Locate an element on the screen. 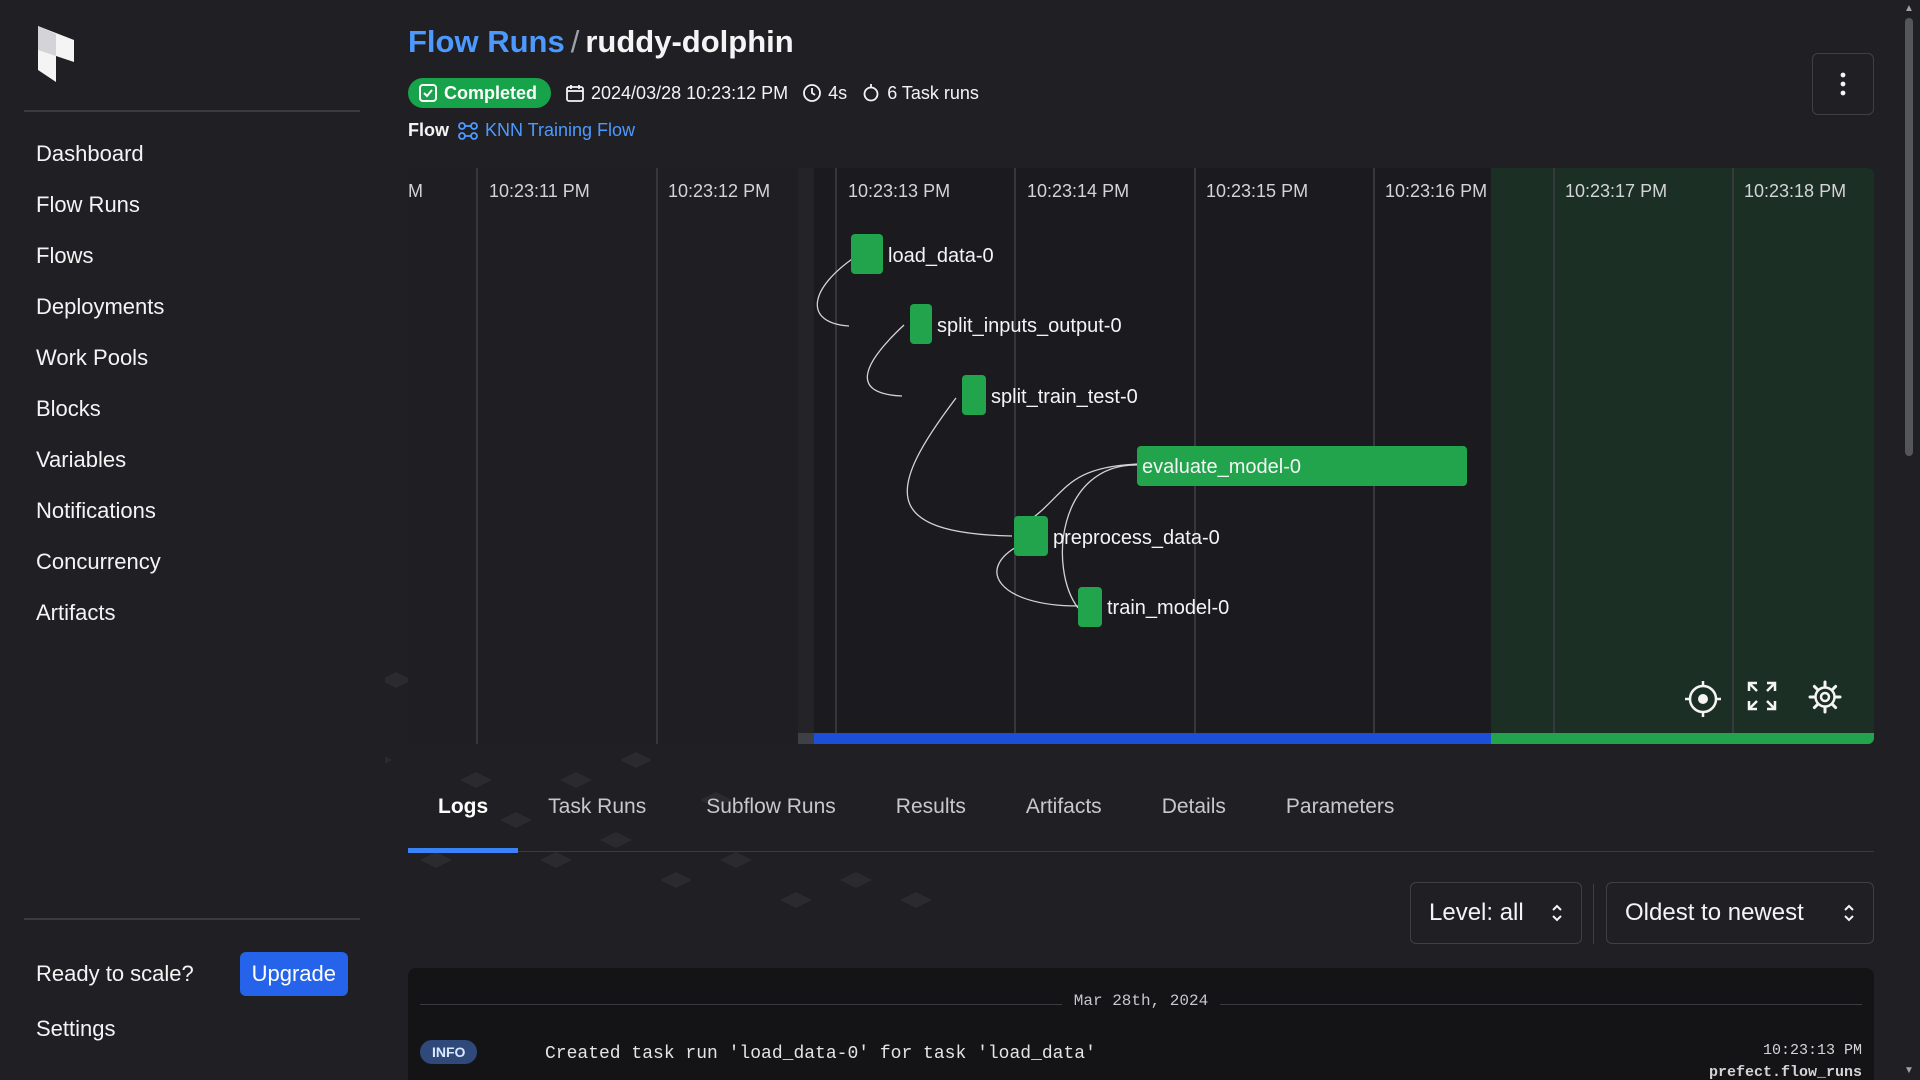  sidebar-item-variables: Variables is located at coordinates (192, 459).